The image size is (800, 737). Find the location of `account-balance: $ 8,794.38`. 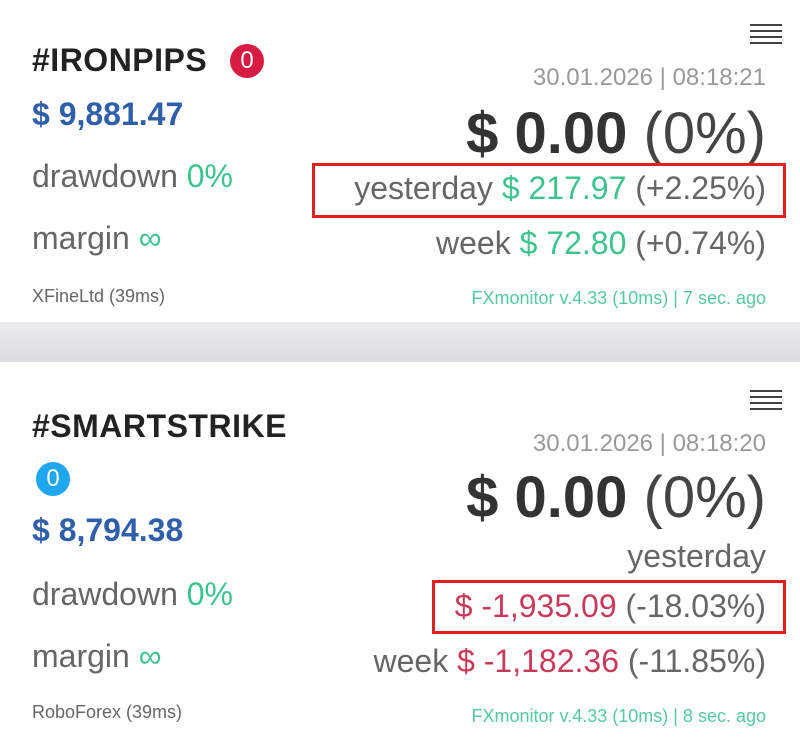

account-balance: $ 8,794.38 is located at coordinates (108, 530).